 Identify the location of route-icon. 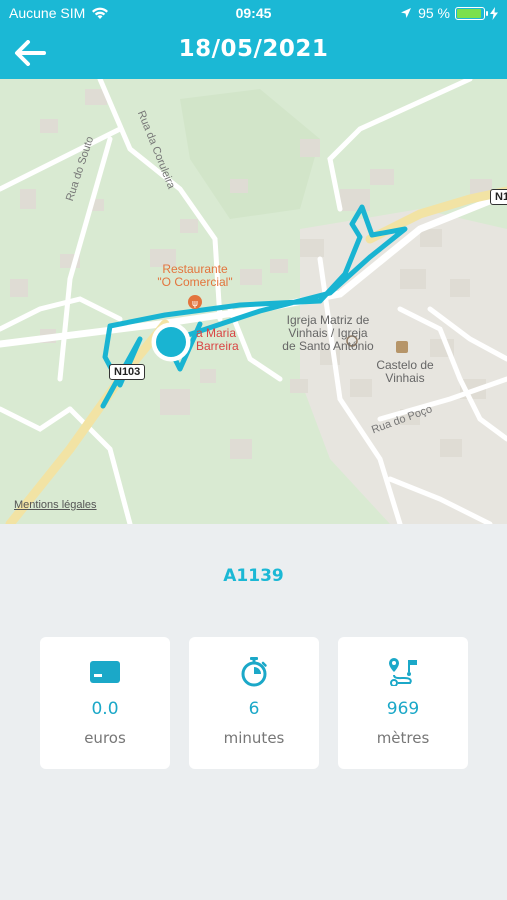
(403, 672).